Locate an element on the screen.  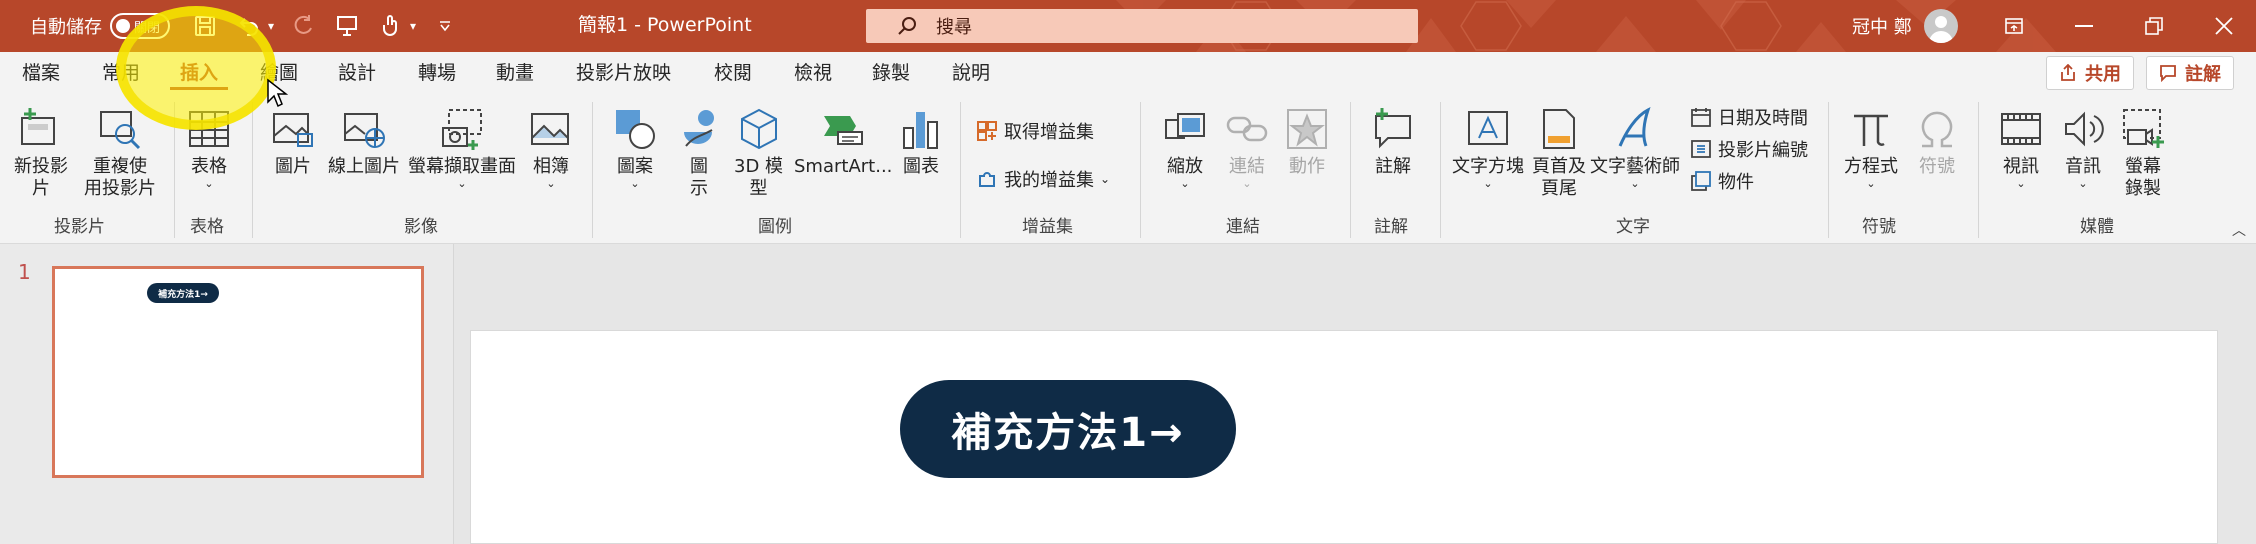
tab-slideshow: 投影片放映 is located at coordinates (623, 74).